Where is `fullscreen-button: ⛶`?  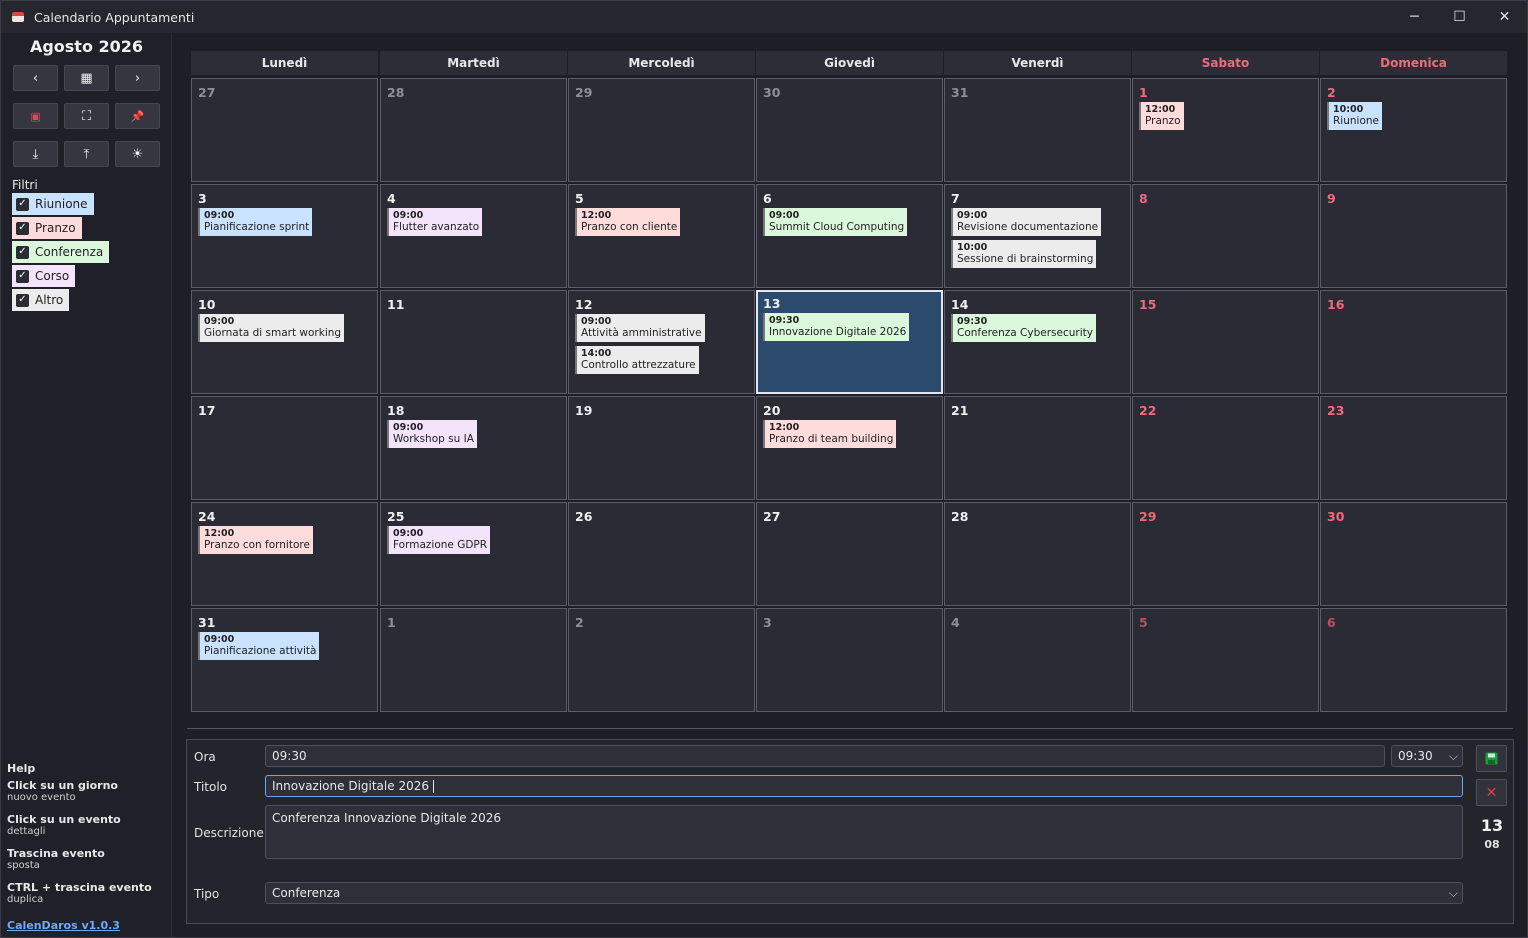
fullscreen-button: ⛶ is located at coordinates (86, 116).